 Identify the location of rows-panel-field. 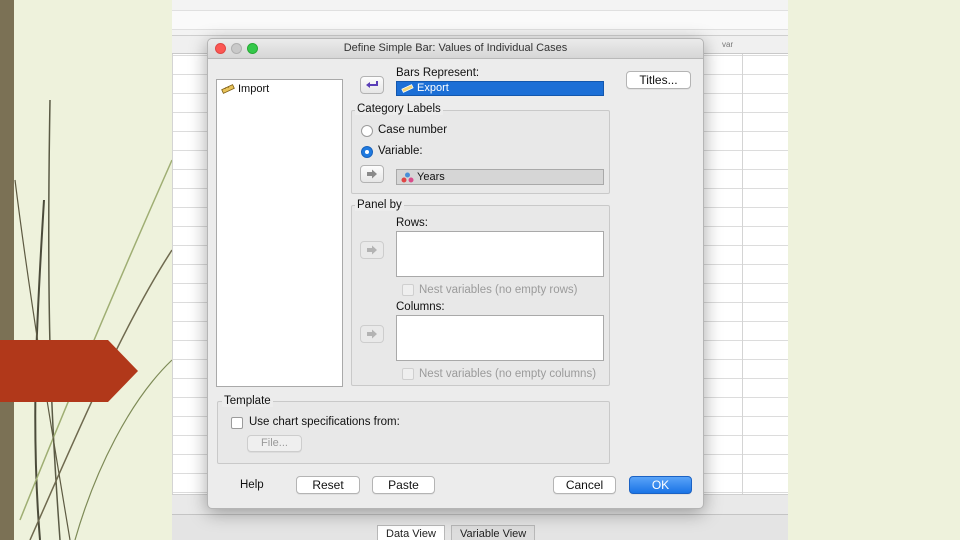
(500, 254).